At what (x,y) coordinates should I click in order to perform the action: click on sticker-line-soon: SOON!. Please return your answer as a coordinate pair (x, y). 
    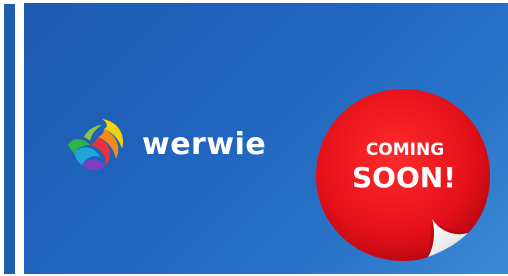
    Looking at the image, I should click on (404, 177).